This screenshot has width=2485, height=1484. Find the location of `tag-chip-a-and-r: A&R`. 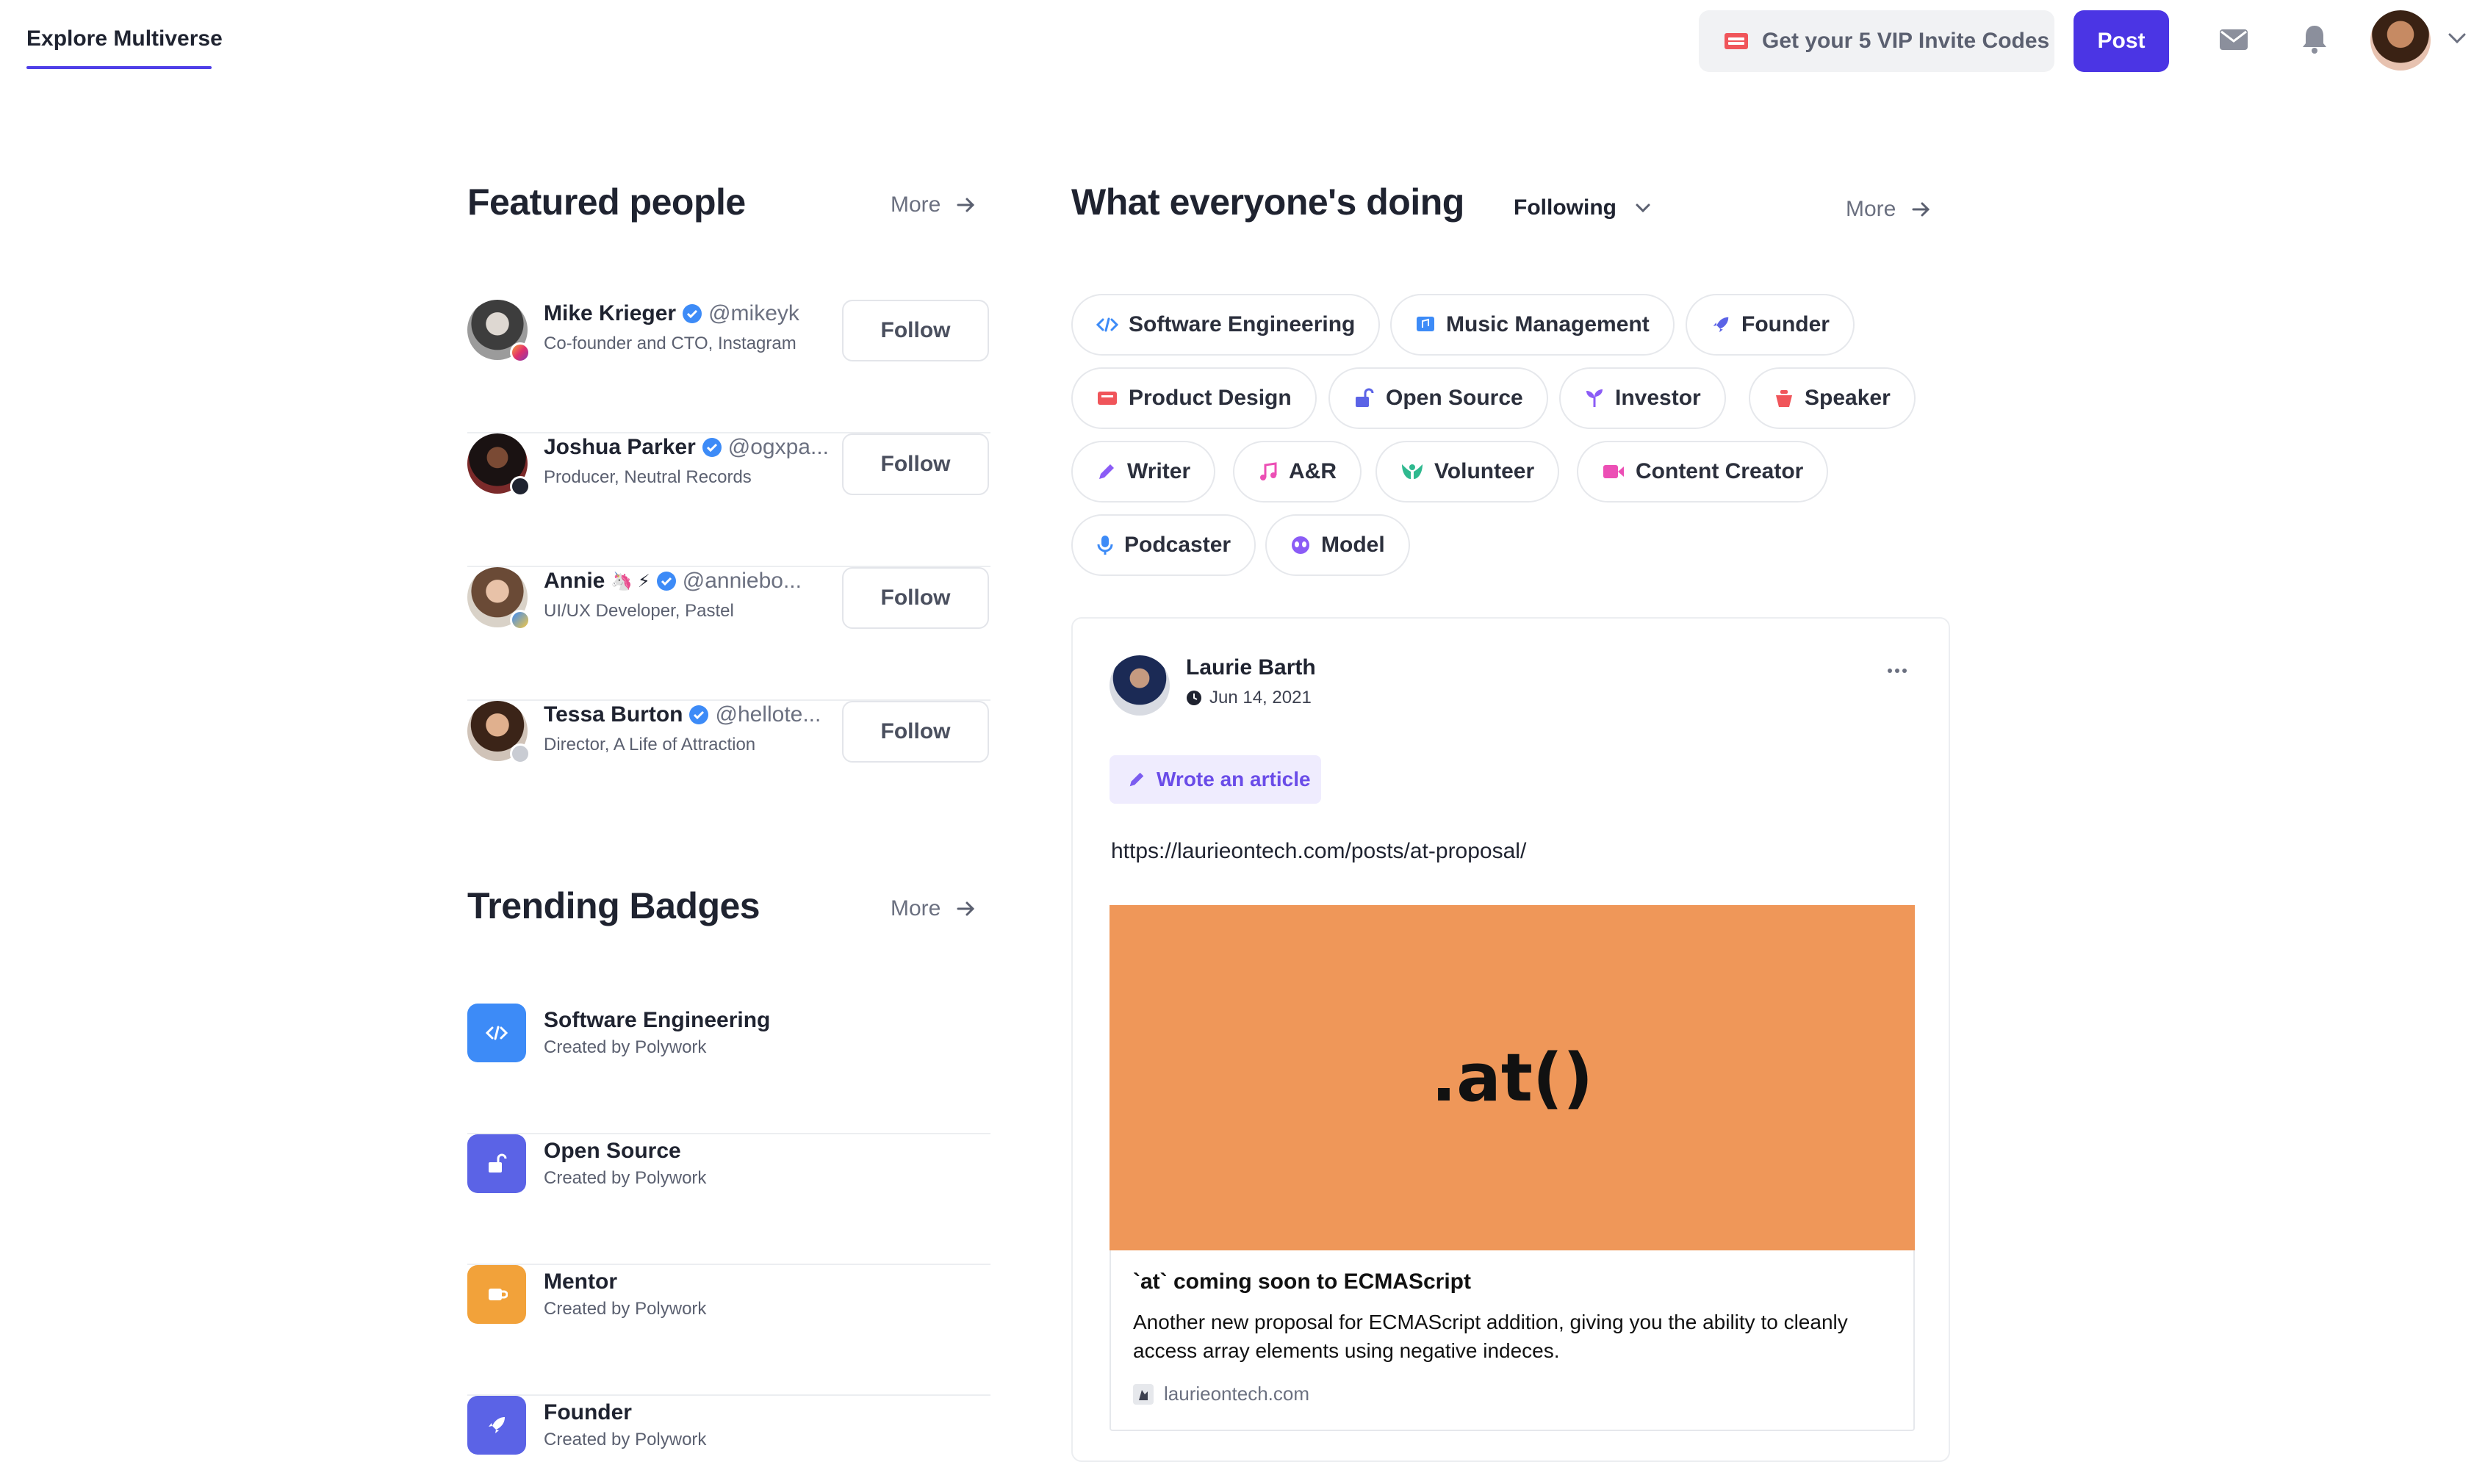

tag-chip-a-and-r: A&R is located at coordinates (1297, 472).